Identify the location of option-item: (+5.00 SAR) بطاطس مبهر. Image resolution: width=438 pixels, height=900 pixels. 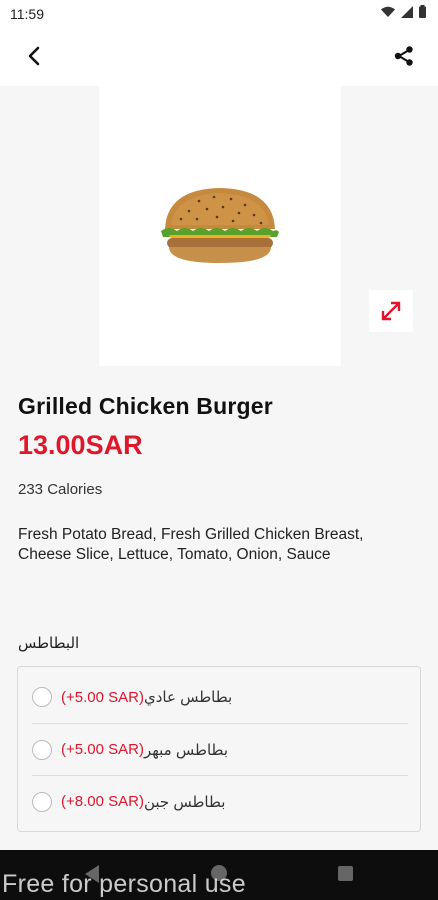
(220, 749).